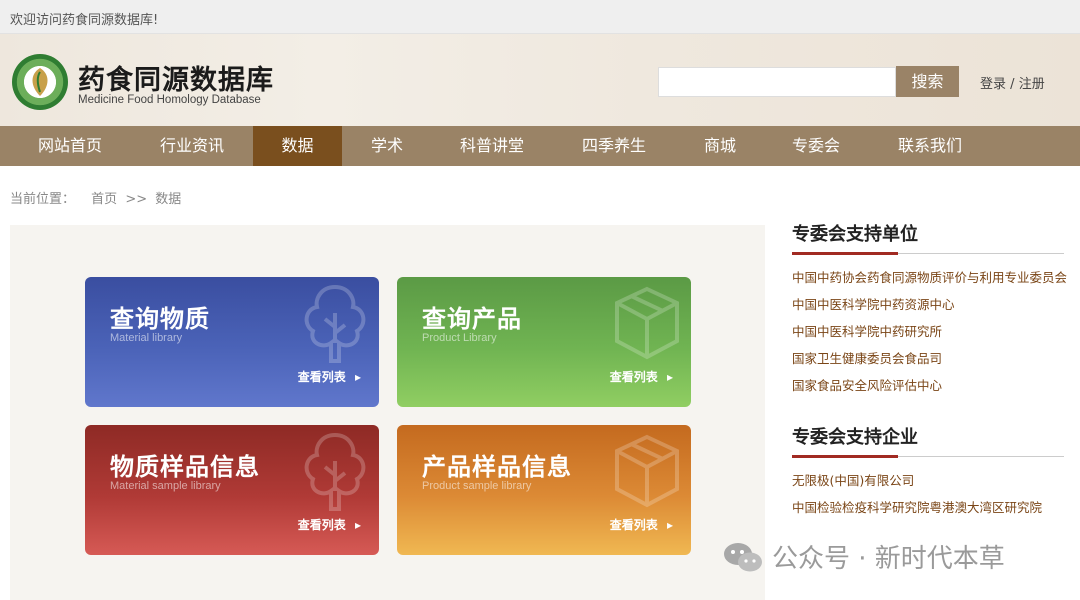  What do you see at coordinates (544, 342) in the screenshot?
I see `query-product-card: 查询产品 Product Library 查看列表 ▸` at bounding box center [544, 342].